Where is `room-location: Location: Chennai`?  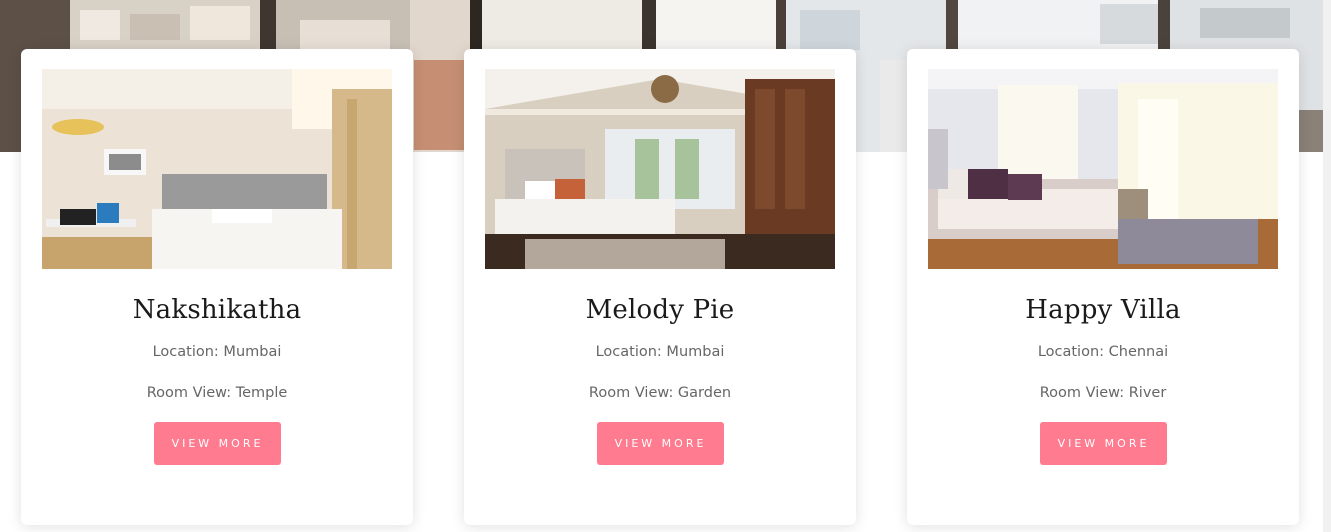
room-location: Location: Chennai is located at coordinates (1103, 352).